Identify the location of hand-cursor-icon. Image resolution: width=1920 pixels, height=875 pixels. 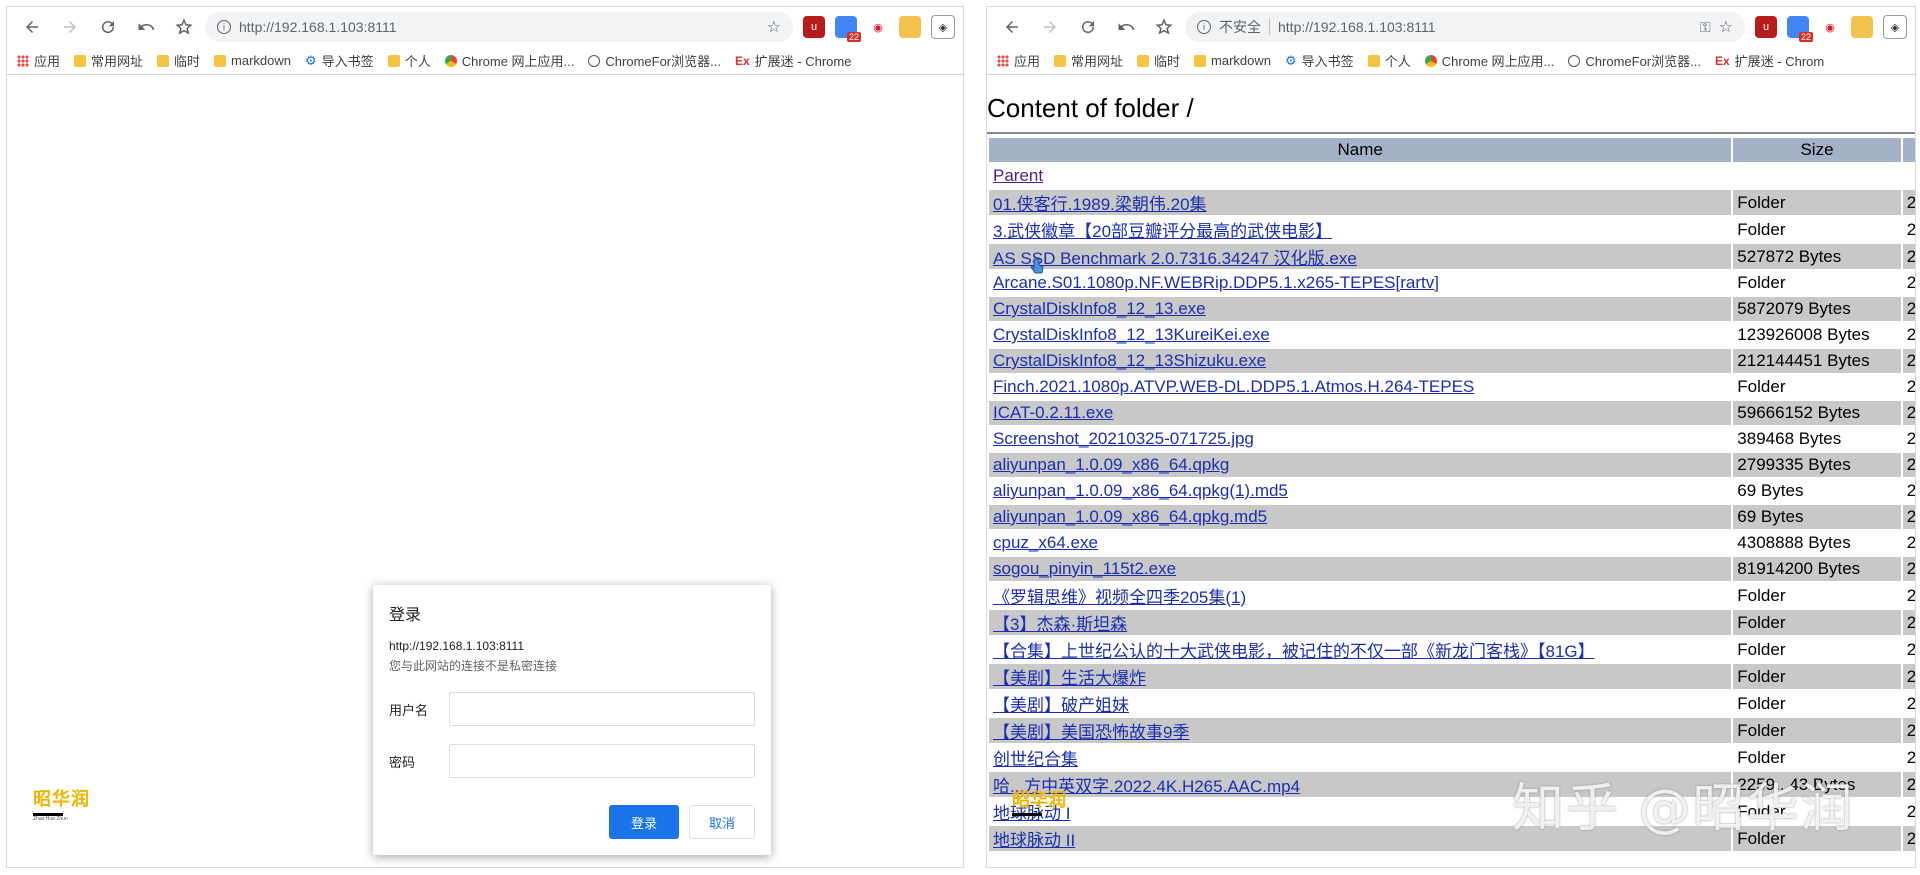
(1037, 266).